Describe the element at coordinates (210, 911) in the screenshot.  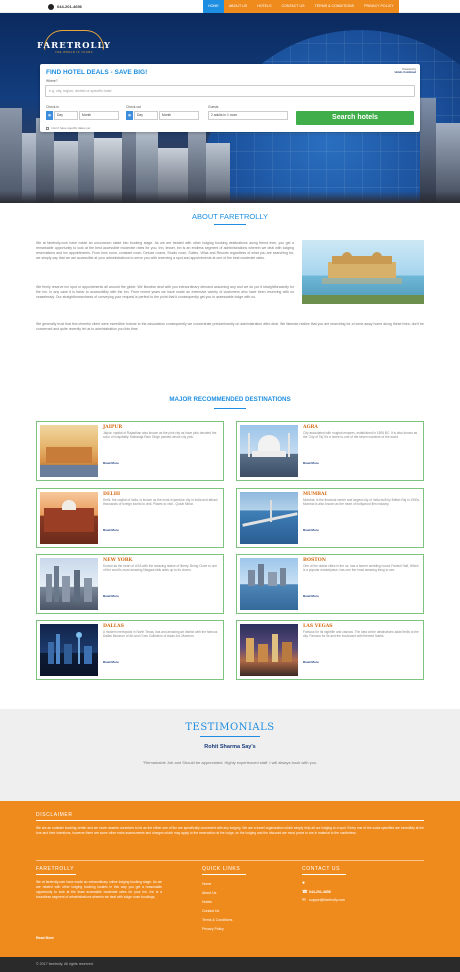
I see `footer-link-contact-us: Contact Us` at that location.